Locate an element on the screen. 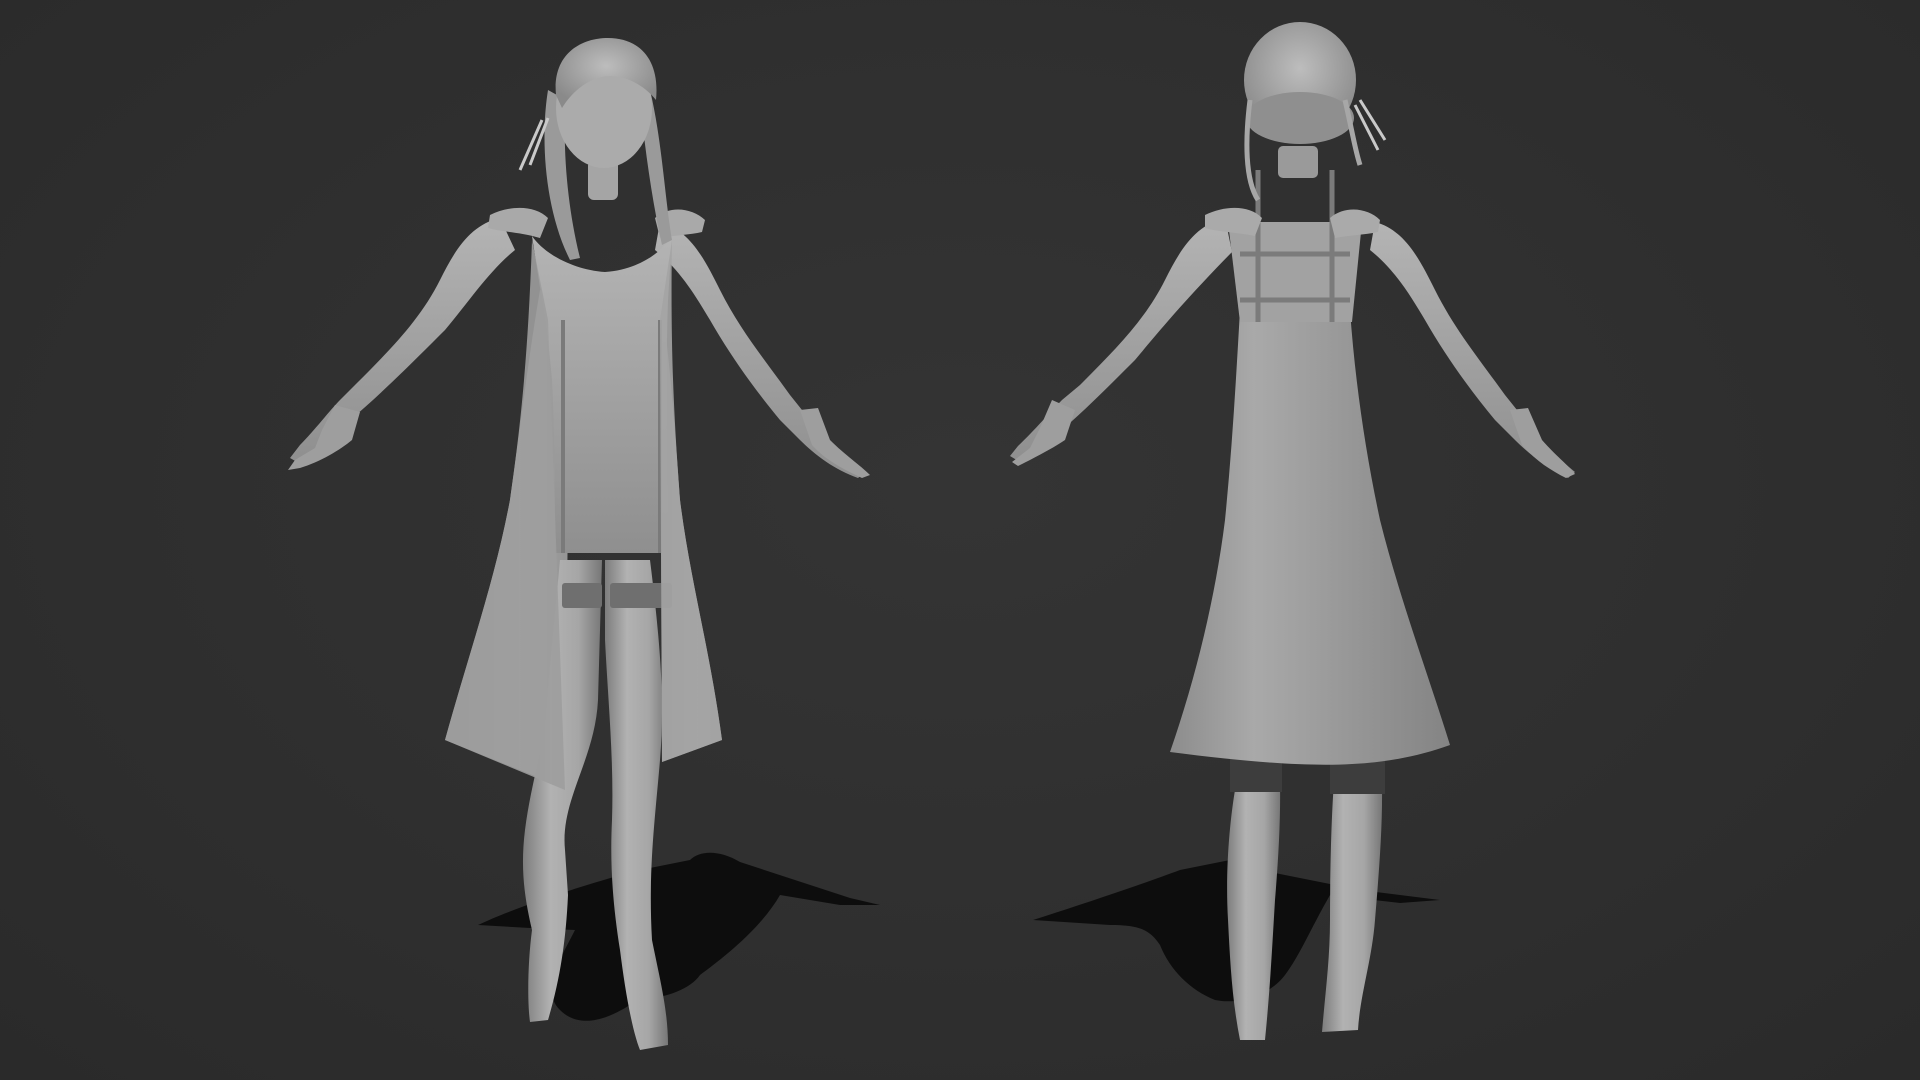  front-coat-flap-left is located at coordinates (505, 515).